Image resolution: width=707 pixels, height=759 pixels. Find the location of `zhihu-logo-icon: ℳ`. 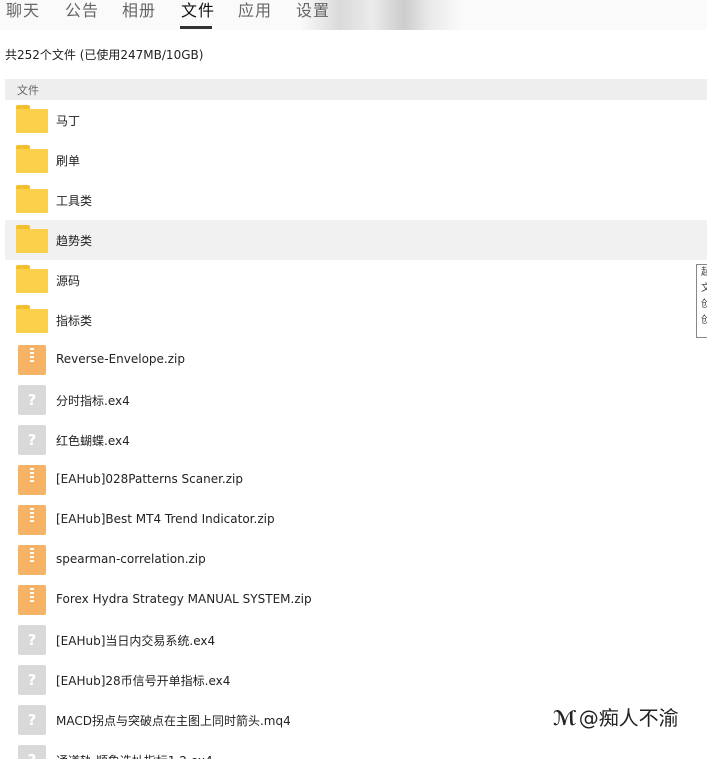

zhihu-logo-icon: ℳ is located at coordinates (565, 718).